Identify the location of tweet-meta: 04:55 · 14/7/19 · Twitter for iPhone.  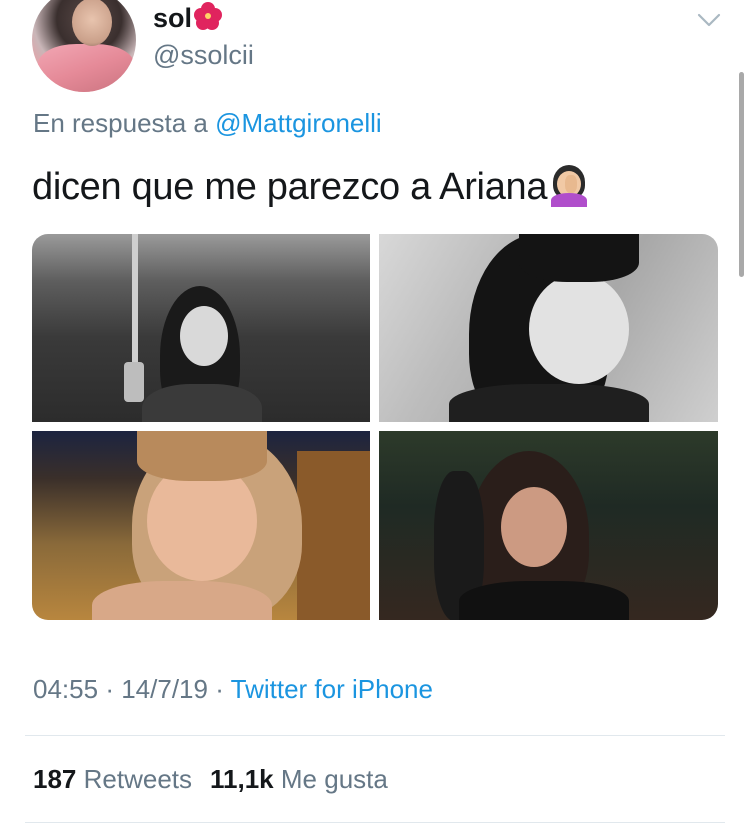
(233, 689).